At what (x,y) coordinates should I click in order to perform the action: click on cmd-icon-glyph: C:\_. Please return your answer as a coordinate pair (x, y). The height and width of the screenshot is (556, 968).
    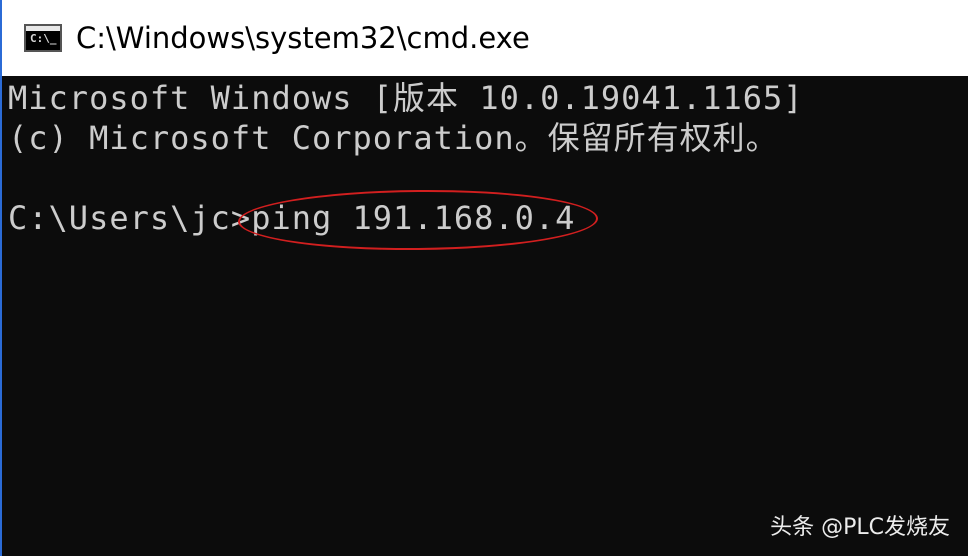
    Looking at the image, I should click on (43, 38).